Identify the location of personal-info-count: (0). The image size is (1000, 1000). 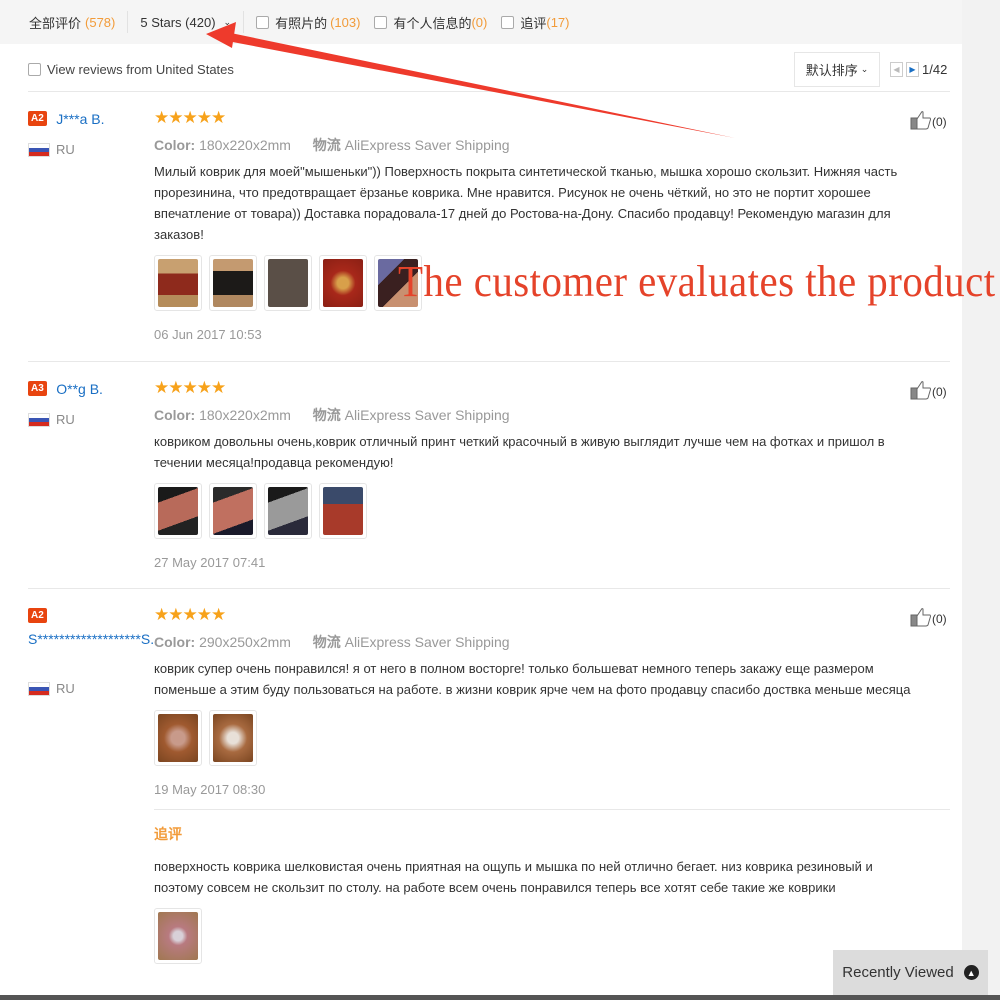
(479, 22).